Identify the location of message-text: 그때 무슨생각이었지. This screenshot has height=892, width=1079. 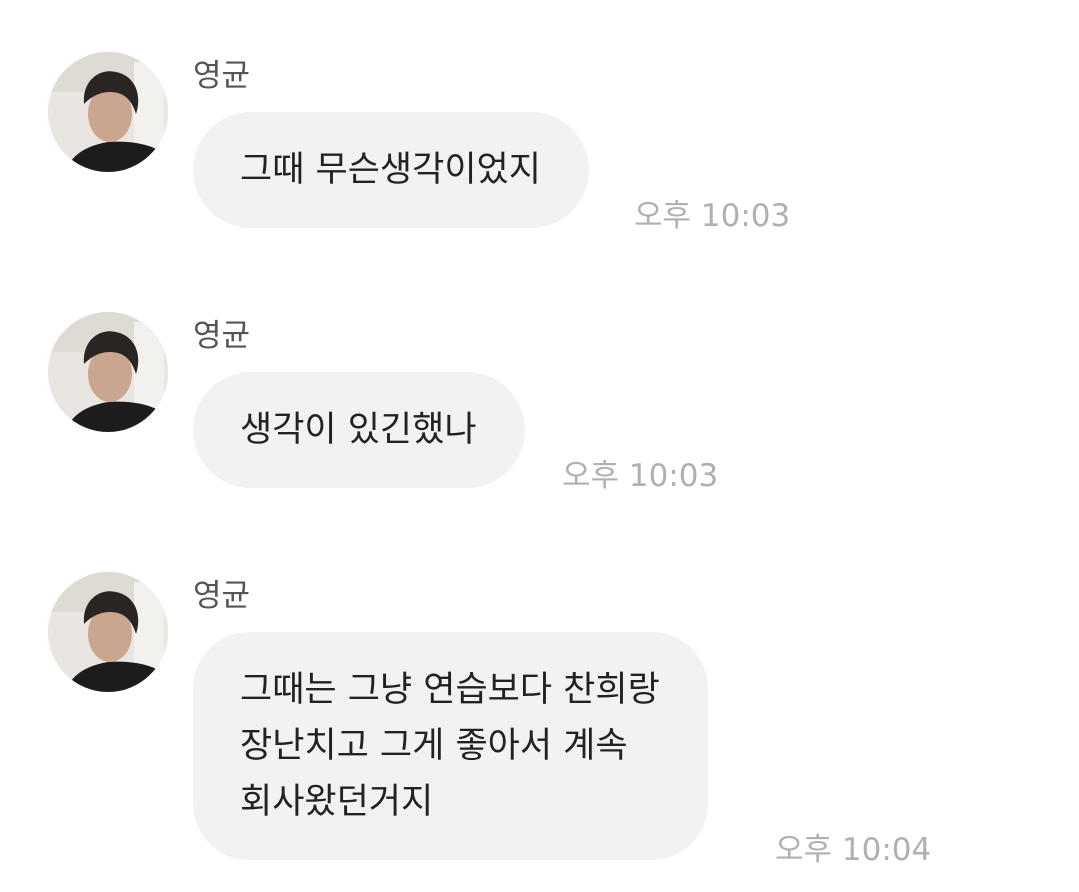
(390, 170).